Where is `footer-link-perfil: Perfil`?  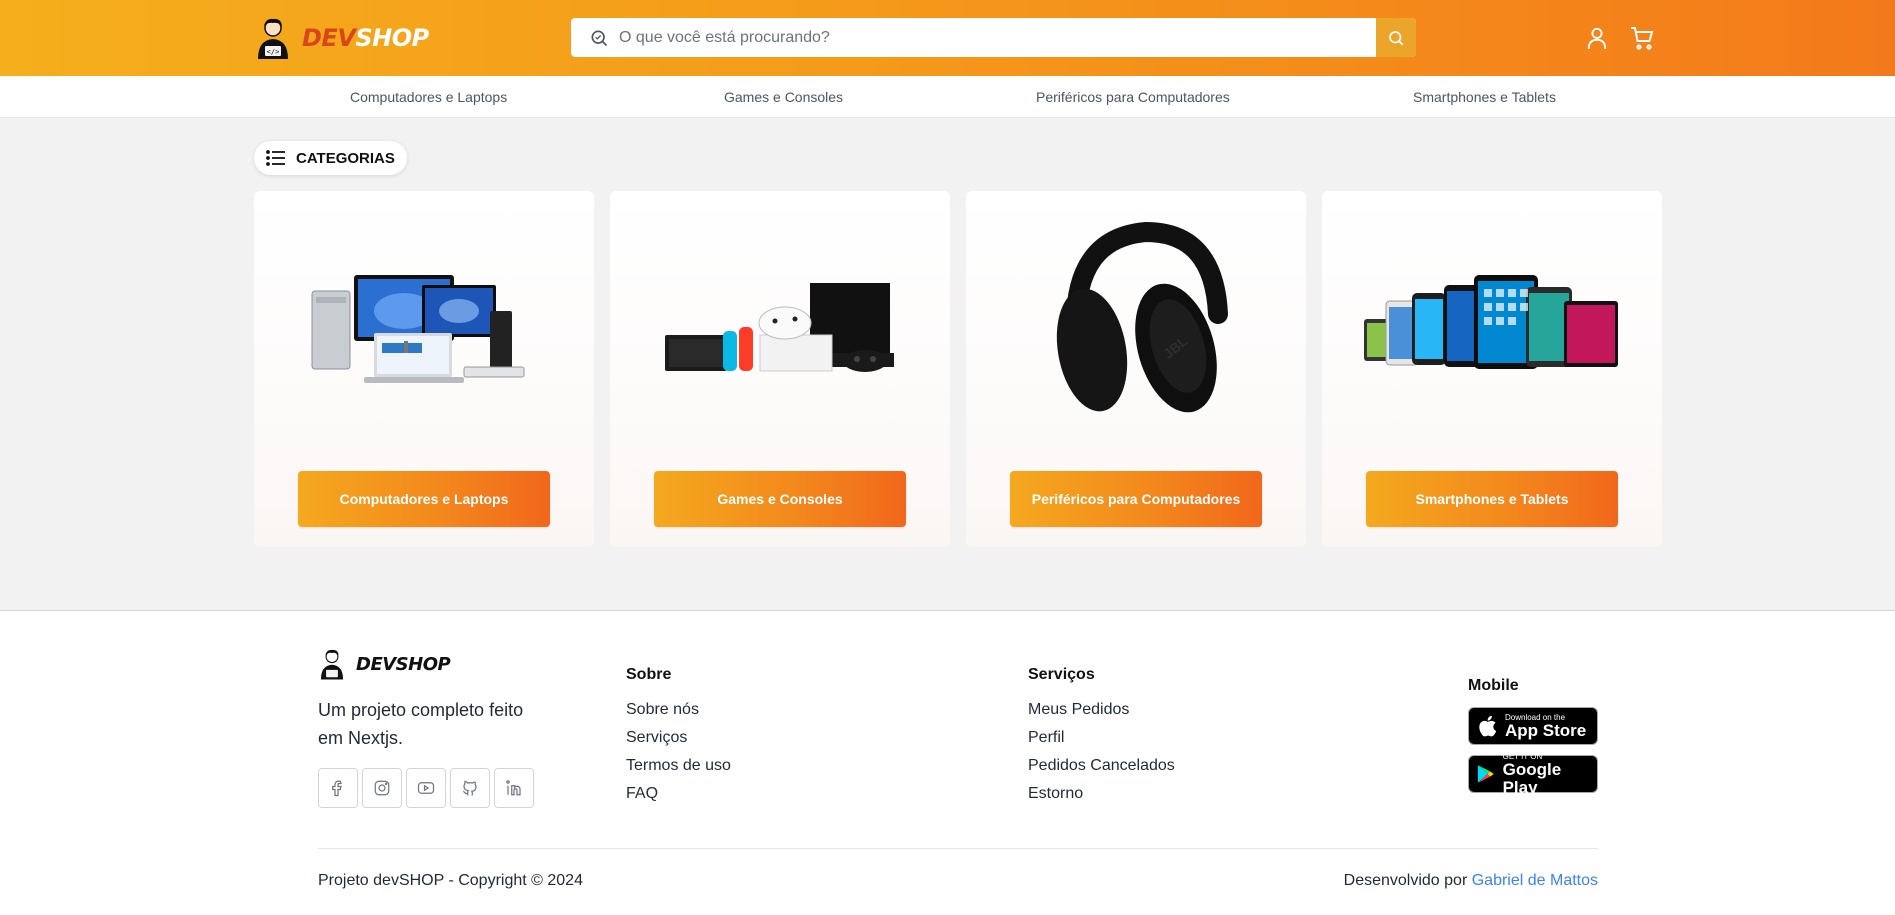 footer-link-perfil: Perfil is located at coordinates (1101, 738).